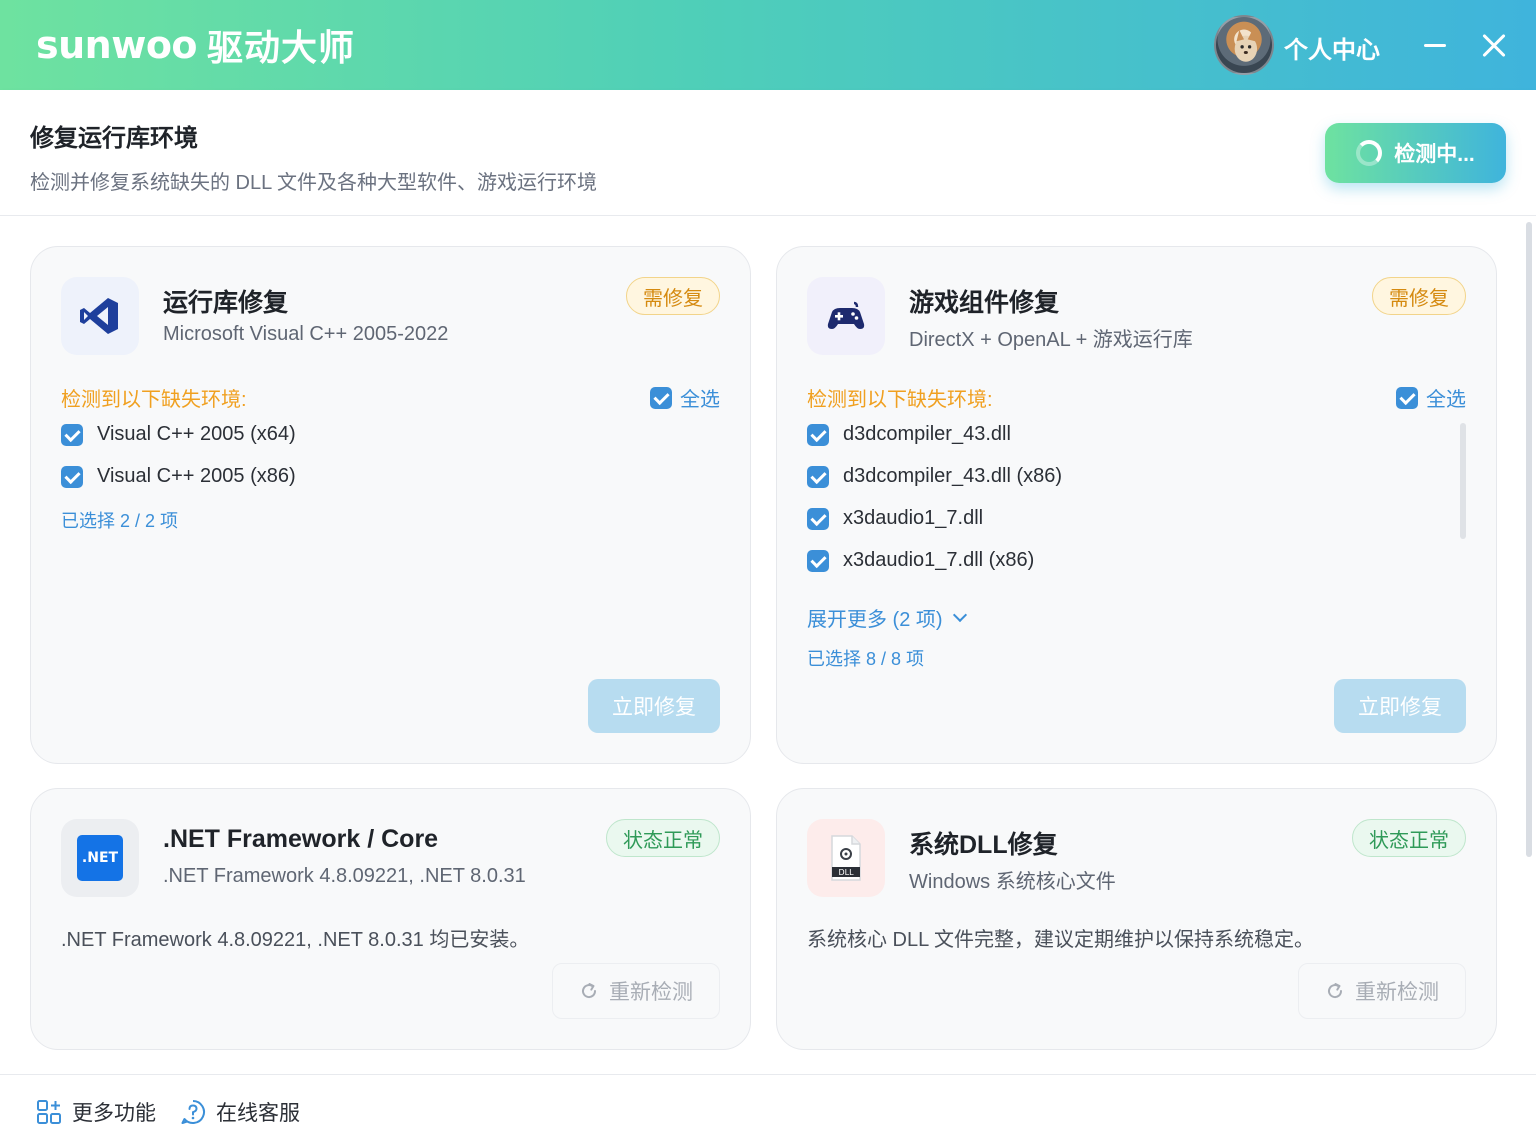 This screenshot has height=1146, width=1536. I want to click on list-item-checkbox: Visual C++ 2005 (x86), so click(178, 476).